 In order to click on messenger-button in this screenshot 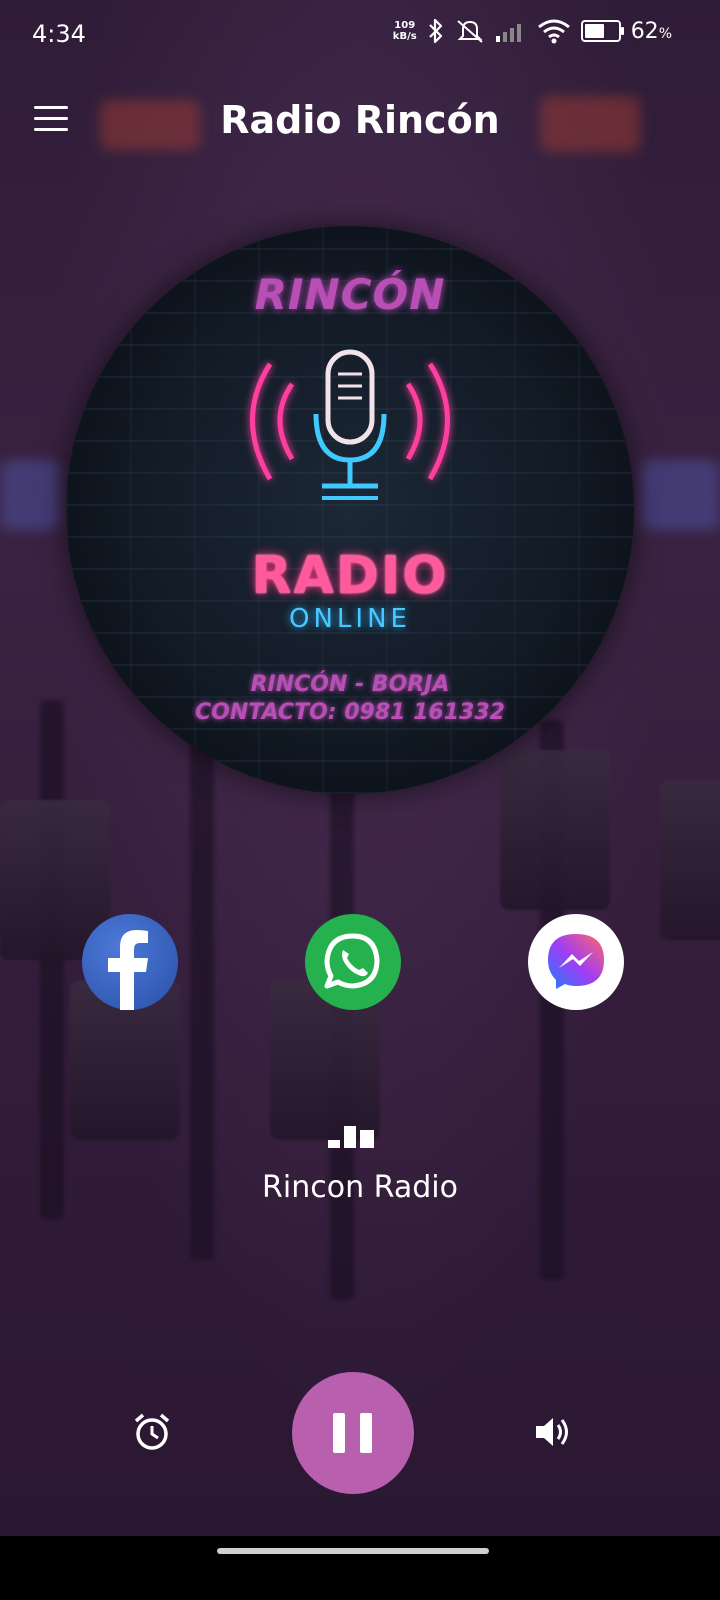, I will do `click(576, 962)`.